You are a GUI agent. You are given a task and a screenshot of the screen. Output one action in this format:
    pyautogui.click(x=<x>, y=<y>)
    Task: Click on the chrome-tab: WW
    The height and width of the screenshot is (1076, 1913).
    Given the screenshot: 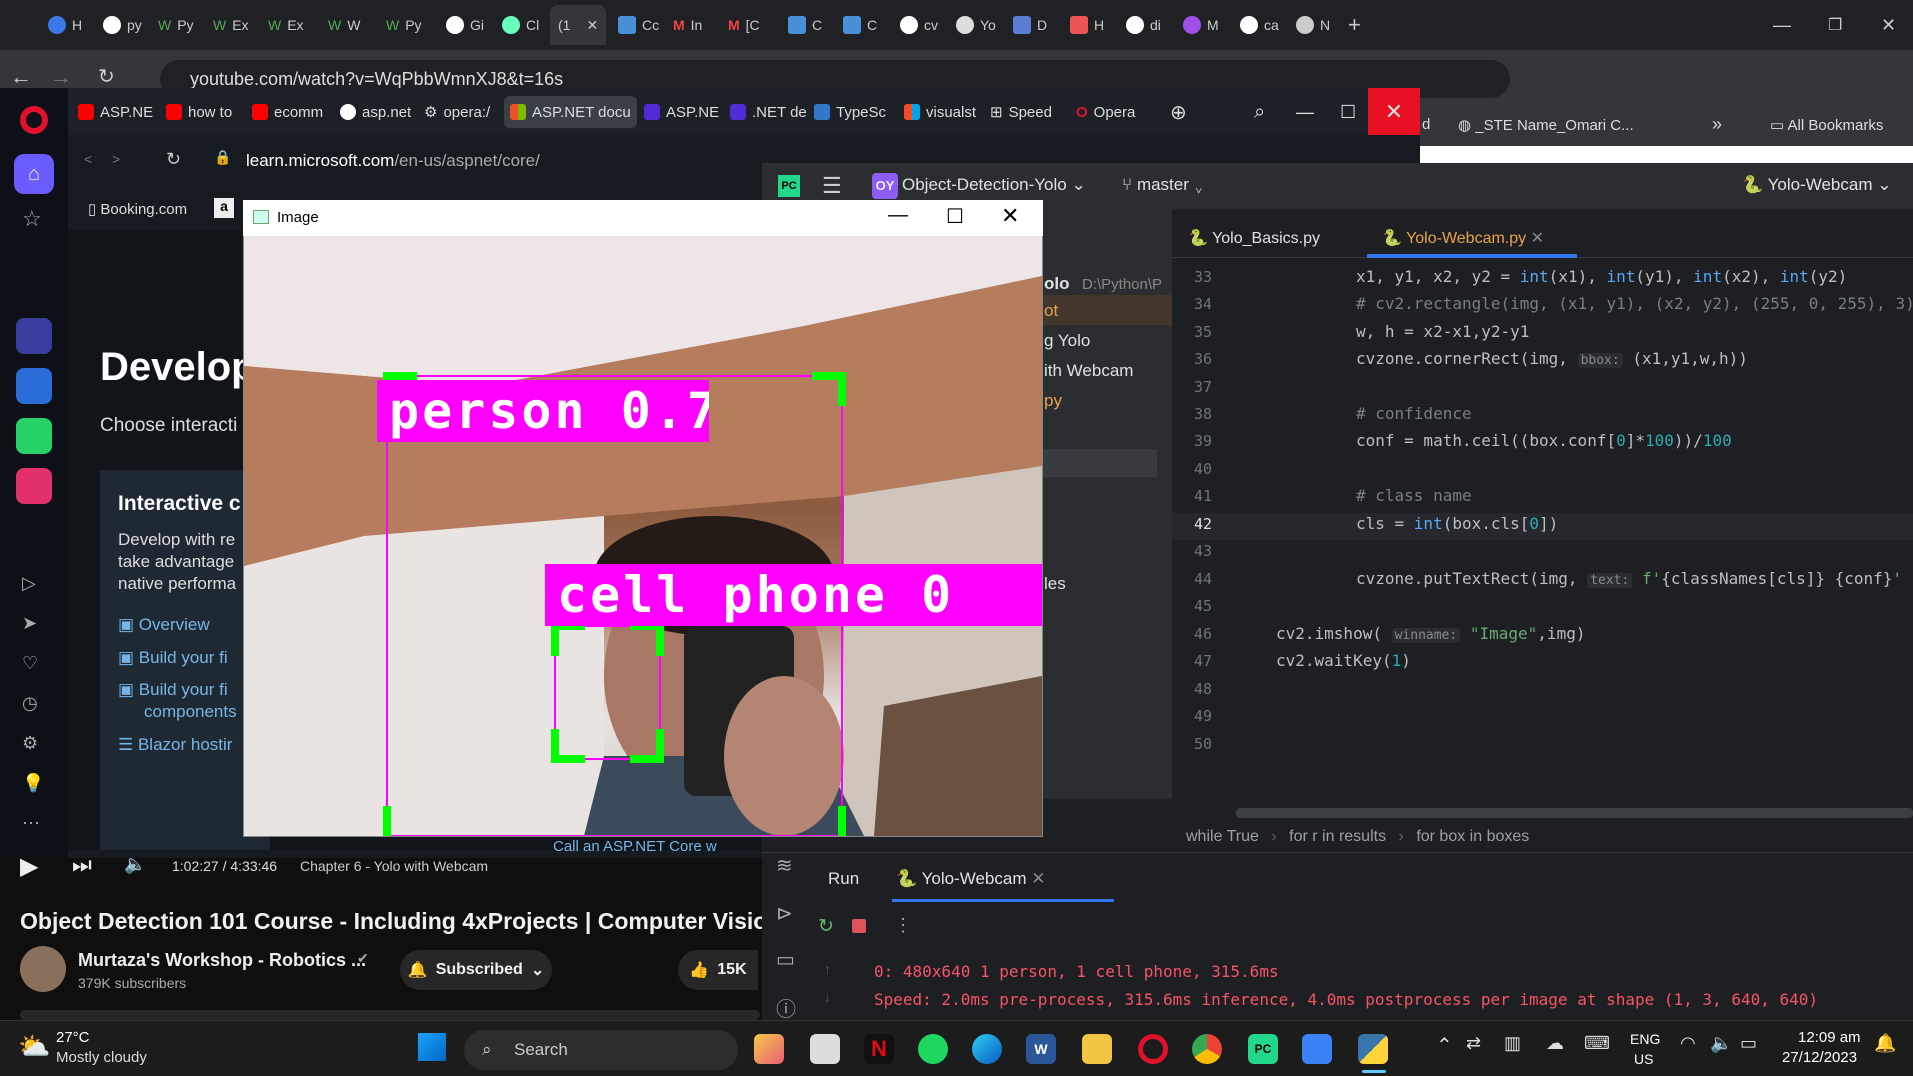 What is the action you would take?
    pyautogui.click(x=344, y=25)
    